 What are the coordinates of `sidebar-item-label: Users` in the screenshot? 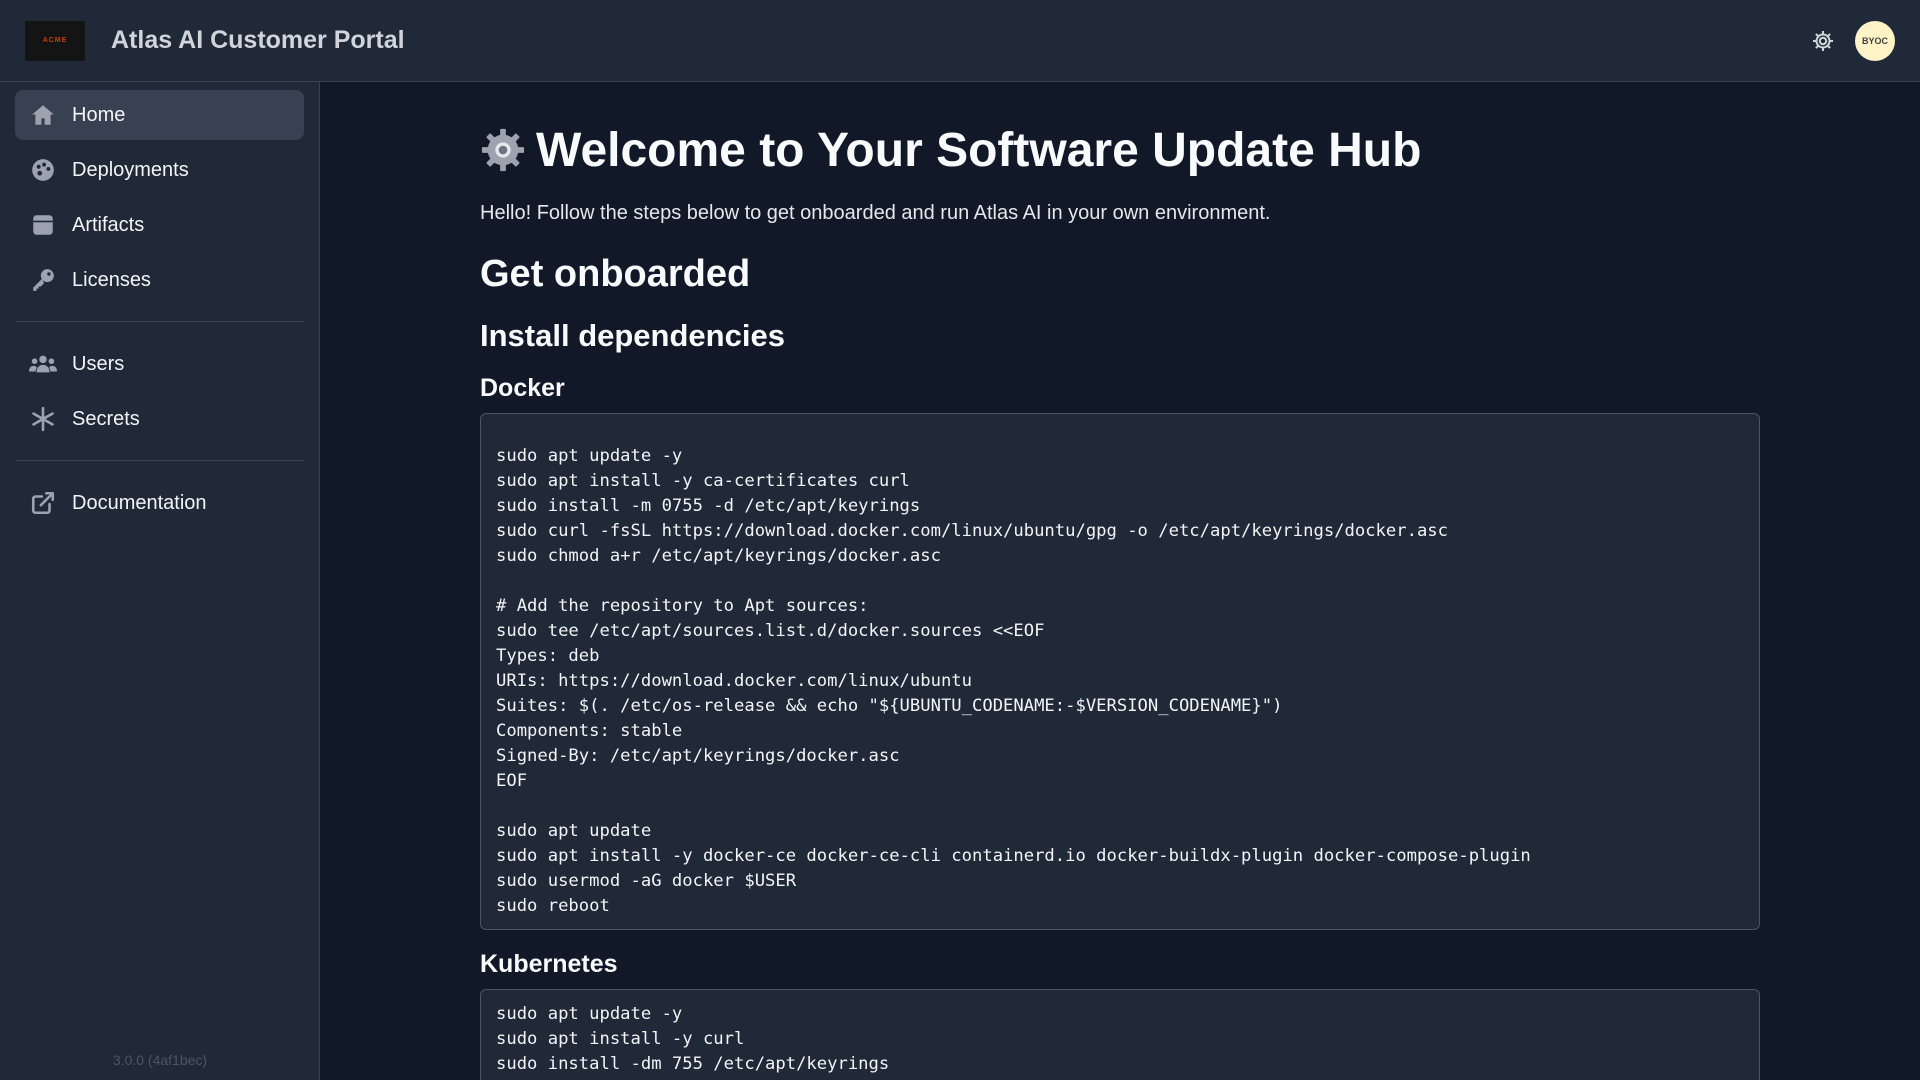 It's located at (98, 363).